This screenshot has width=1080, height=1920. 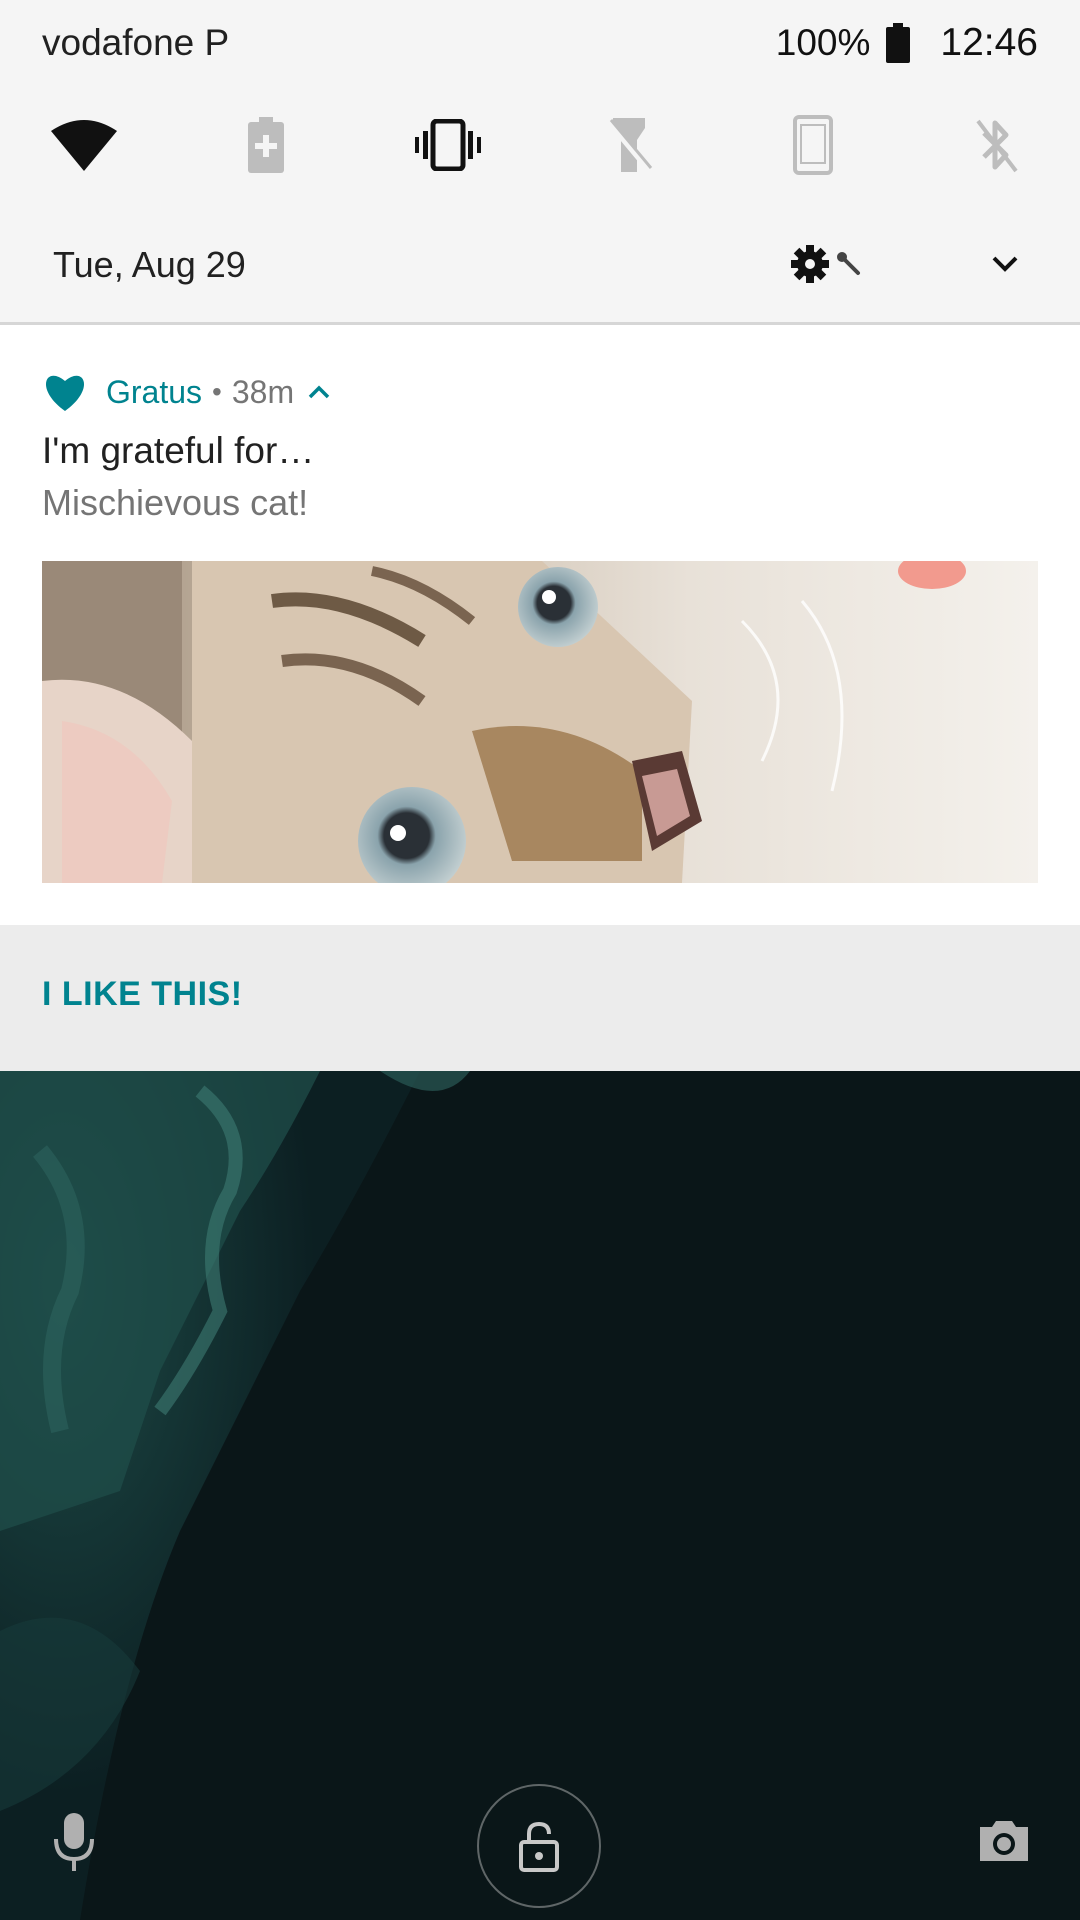 I want to click on quick-settings-tiles, so click(x=540, y=145).